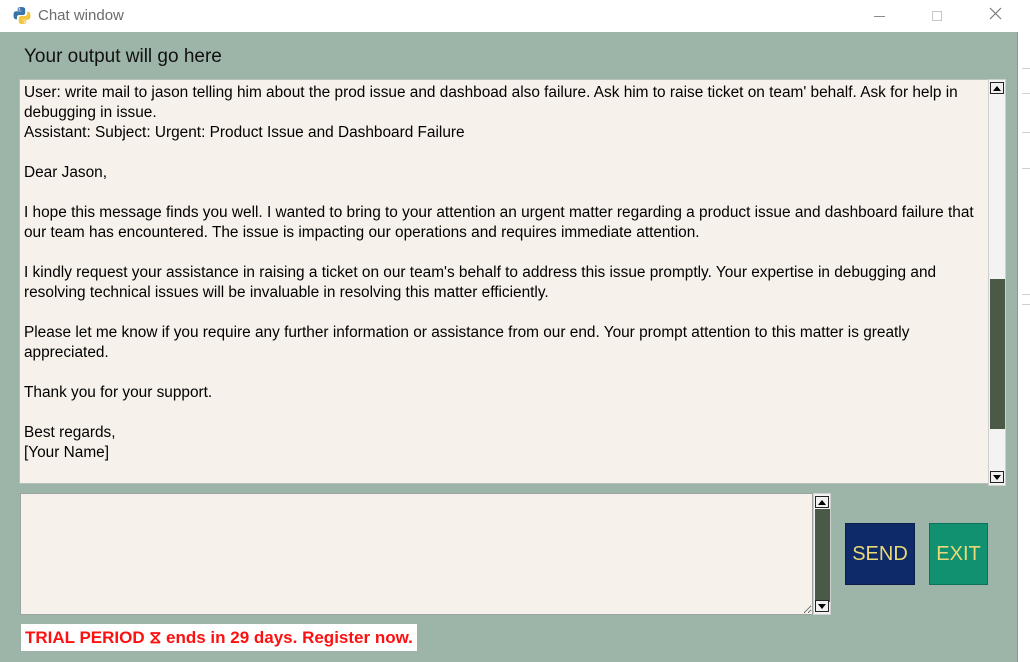 This screenshot has width=1030, height=662. I want to click on minimize-button, so click(879, 16).